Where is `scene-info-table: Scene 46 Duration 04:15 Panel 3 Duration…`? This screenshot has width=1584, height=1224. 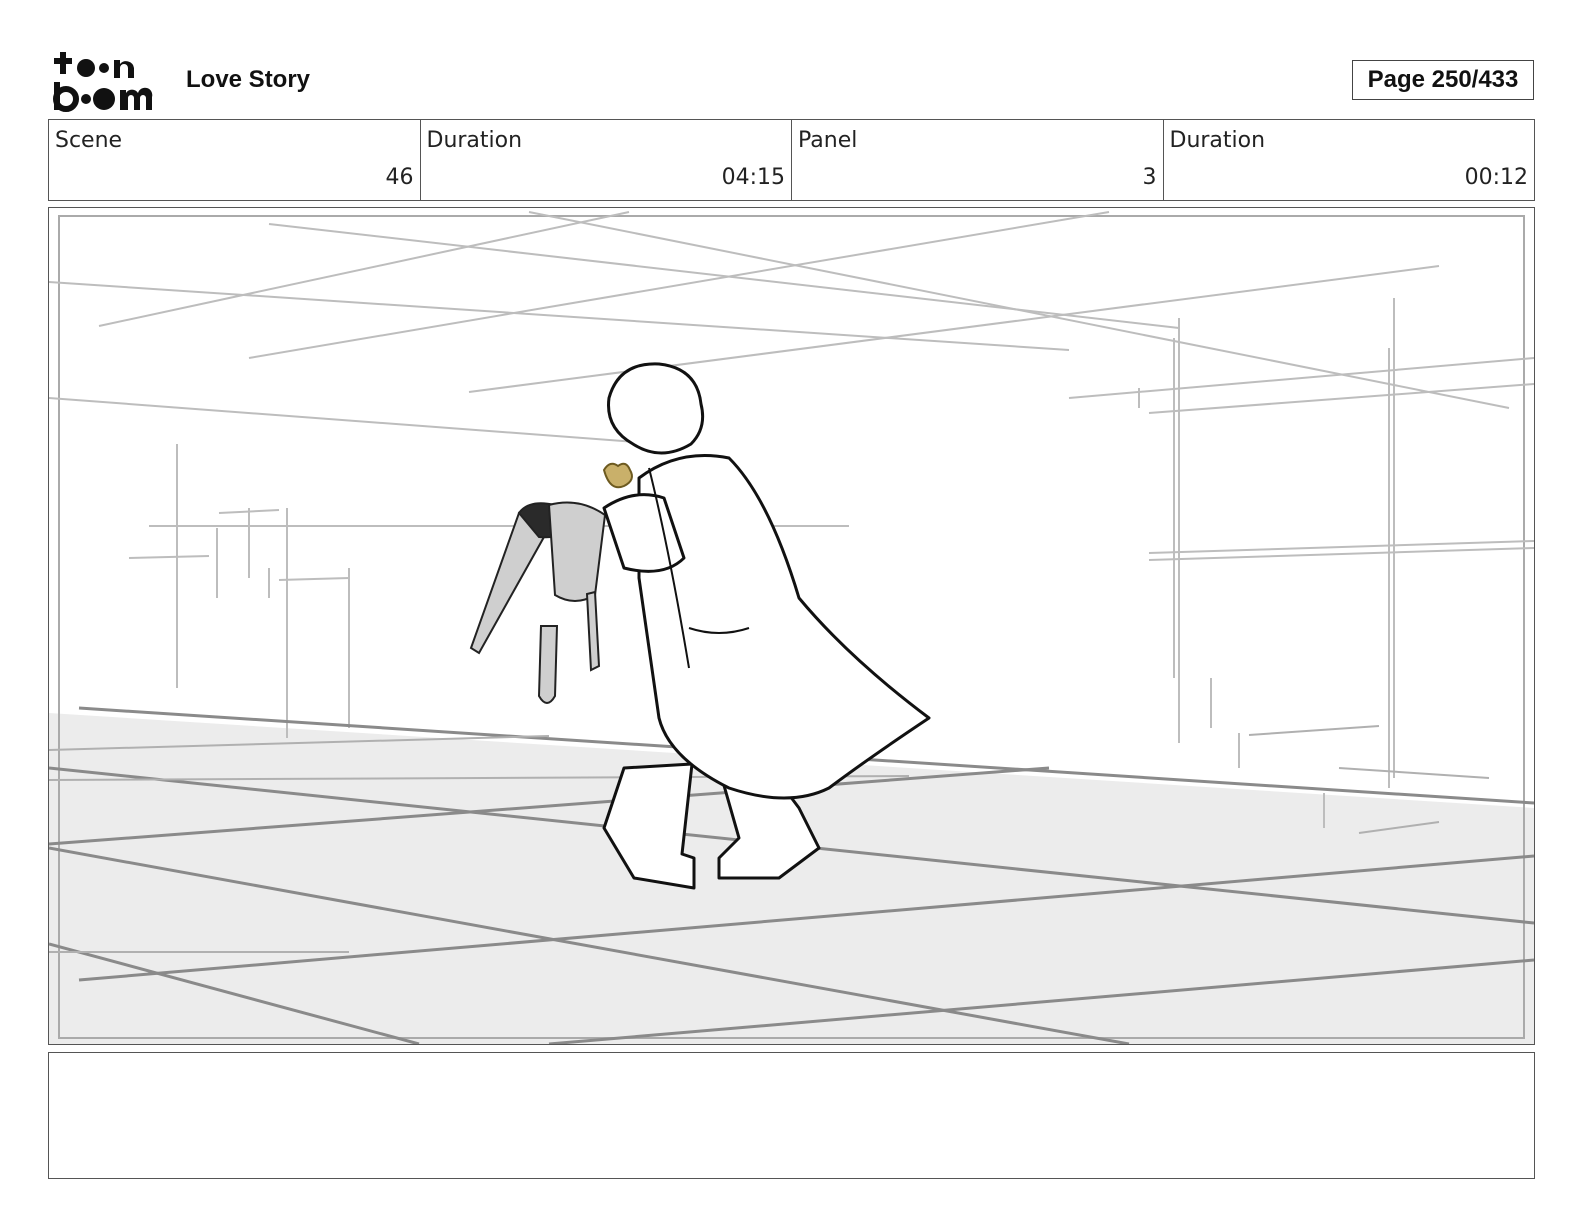
scene-info-table: Scene 46 Duration 04:15 Panel 3 Duration… is located at coordinates (791, 160).